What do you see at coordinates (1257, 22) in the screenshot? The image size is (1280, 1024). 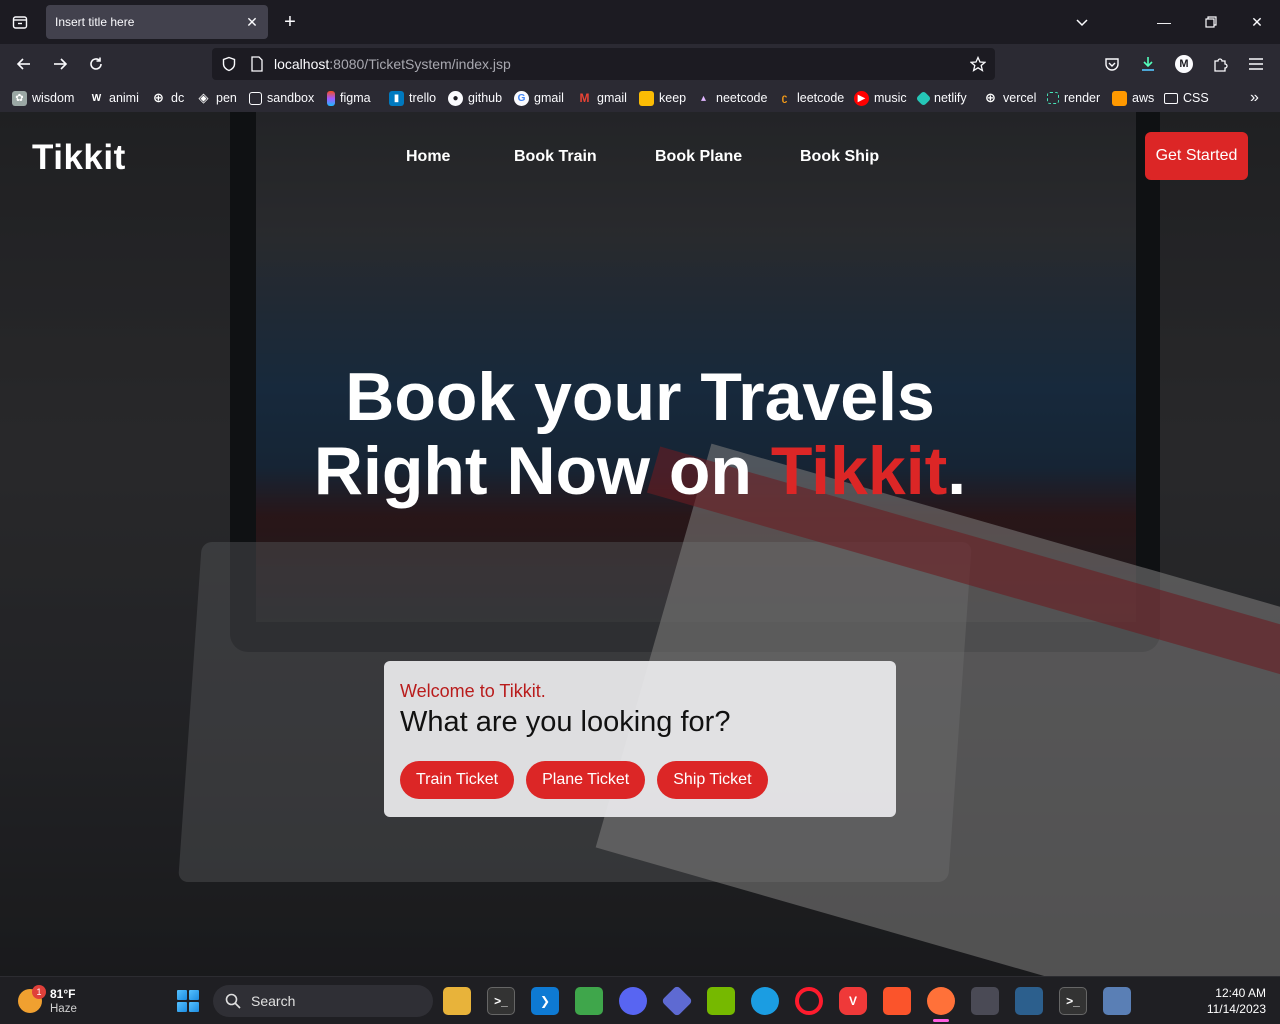 I see `close-window-icon: ✕` at bounding box center [1257, 22].